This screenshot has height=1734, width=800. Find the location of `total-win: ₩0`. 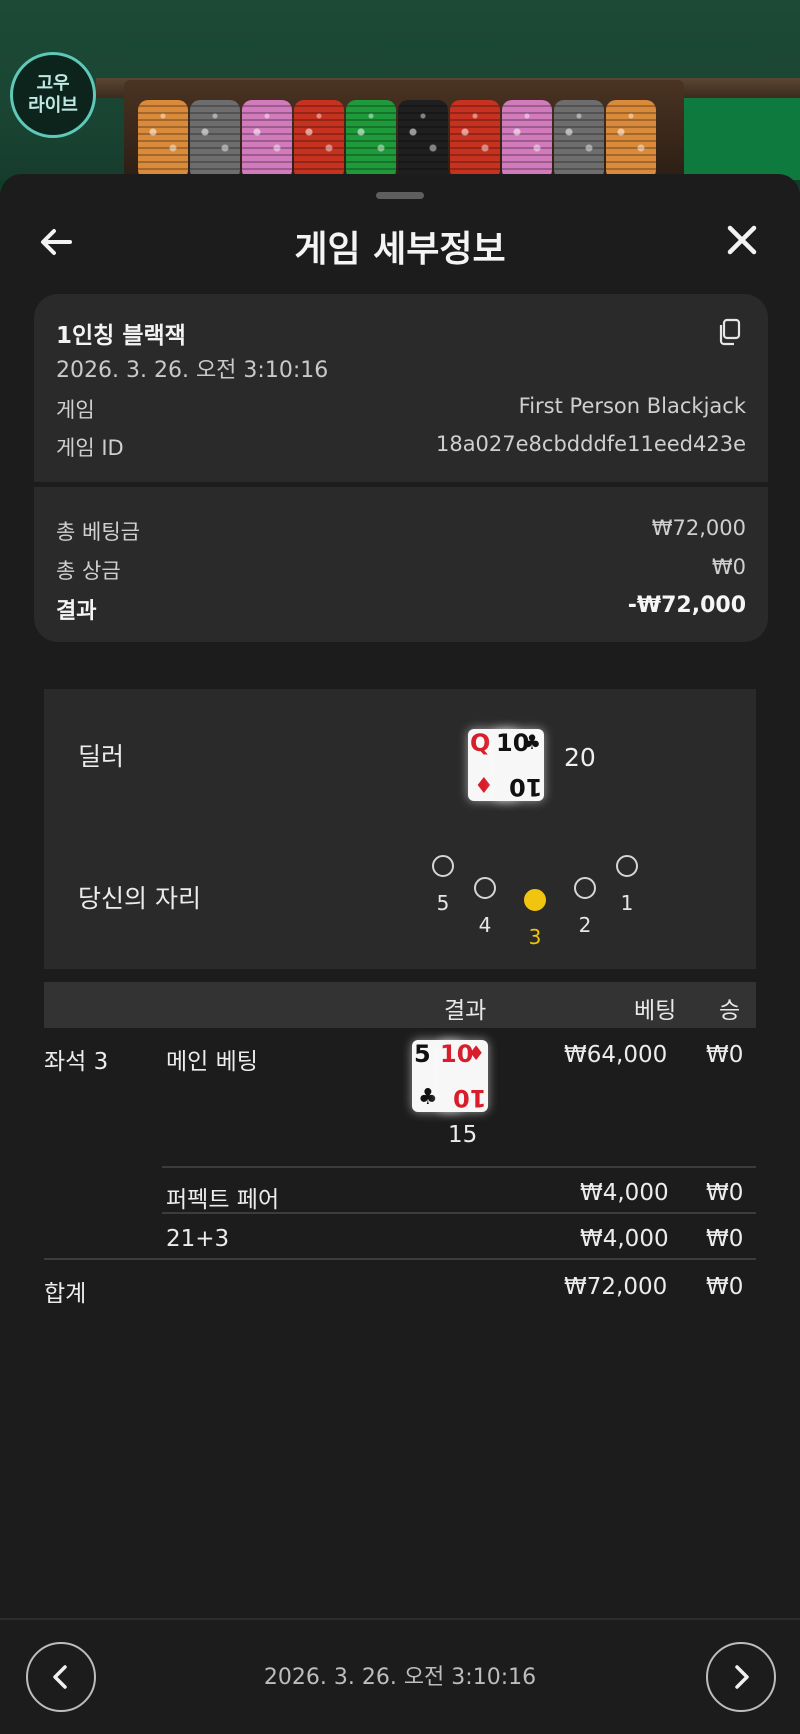

total-win: ₩0 is located at coordinates (725, 1287).